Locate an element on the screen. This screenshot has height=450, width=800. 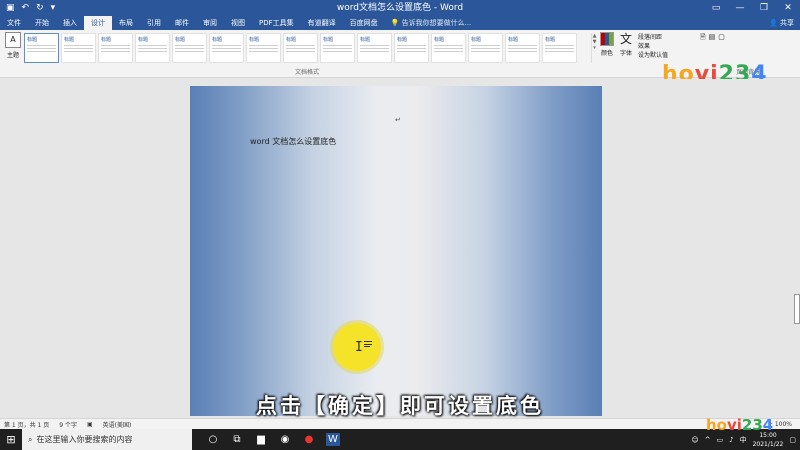
theme-button: A 主题 is located at coordinates (13, 52).